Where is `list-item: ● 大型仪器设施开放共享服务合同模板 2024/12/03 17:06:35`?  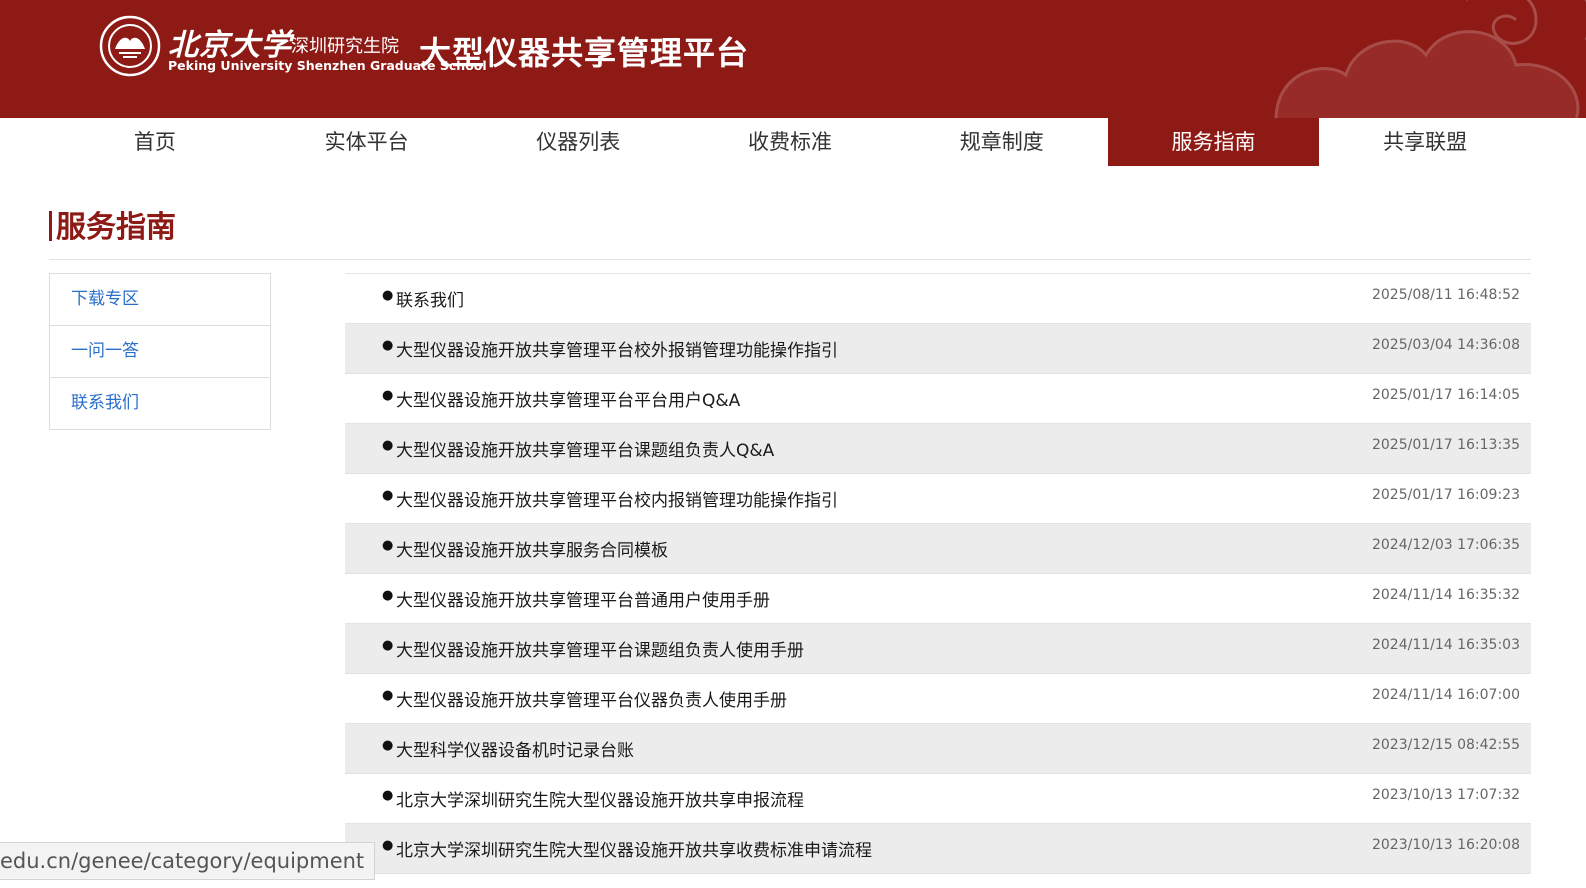
list-item: ● 大型仪器设施开放共享服务合同模板 2024/12/03 17:06:35 is located at coordinates (938, 549).